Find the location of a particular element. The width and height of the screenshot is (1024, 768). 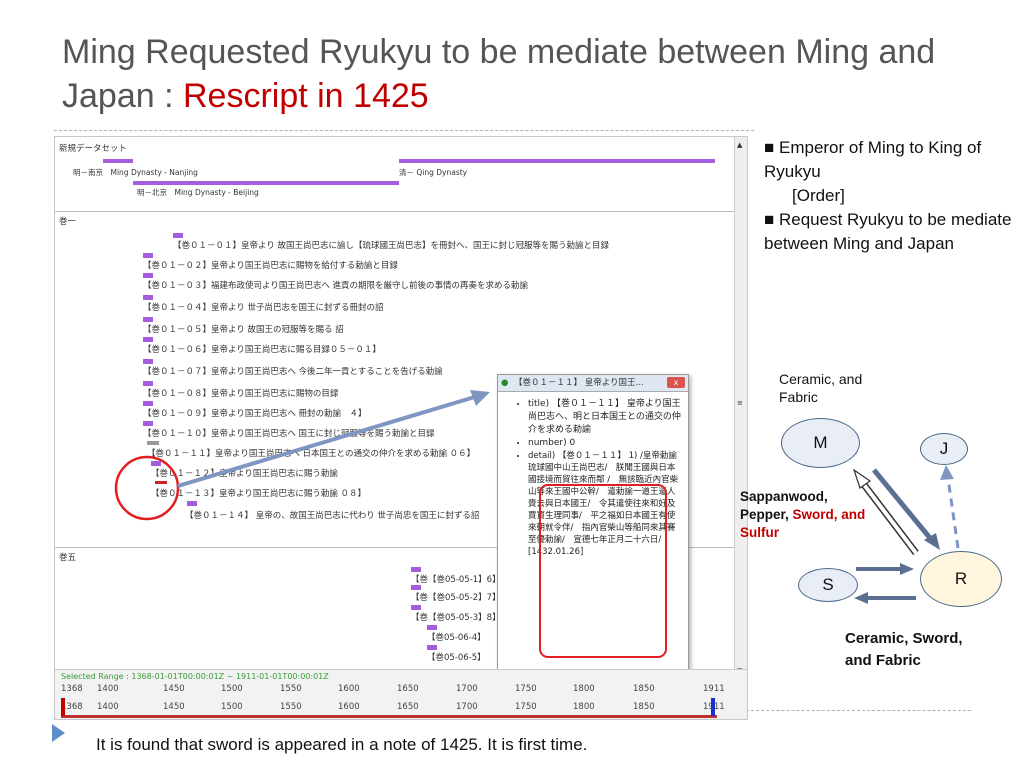

list-item: 【巻０１－０４】皇帝より 世子尚巴志を国王に封ずる冊封の詔 is located at coordinates (263, 307).